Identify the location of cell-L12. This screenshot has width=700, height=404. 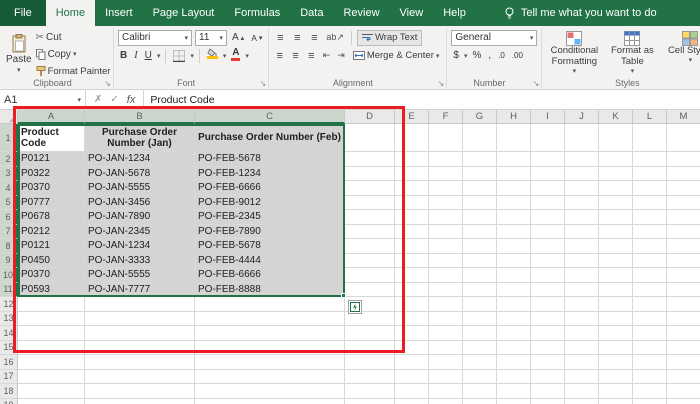
(650, 304).